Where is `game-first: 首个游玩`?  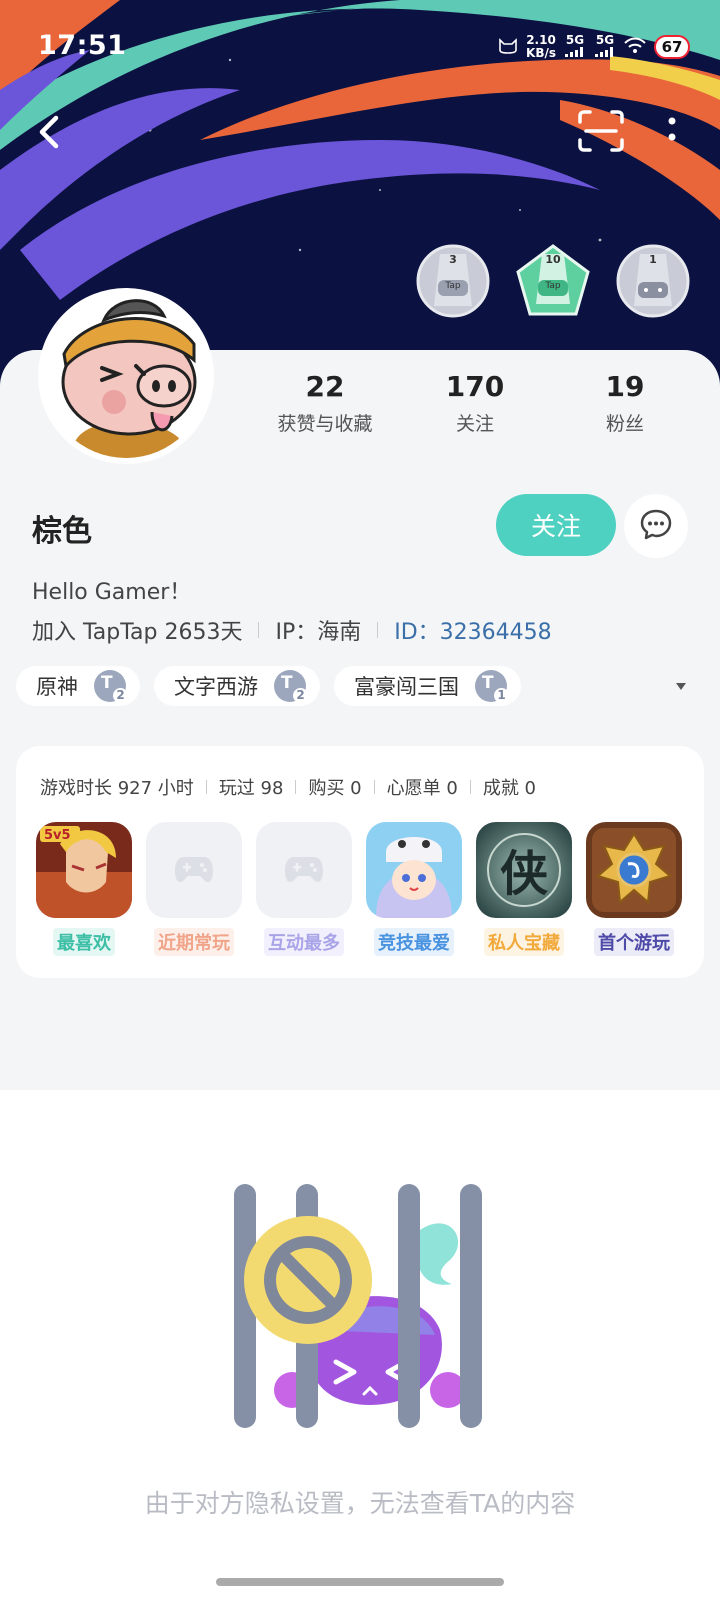
game-first: 首个游玩 is located at coordinates (634, 889).